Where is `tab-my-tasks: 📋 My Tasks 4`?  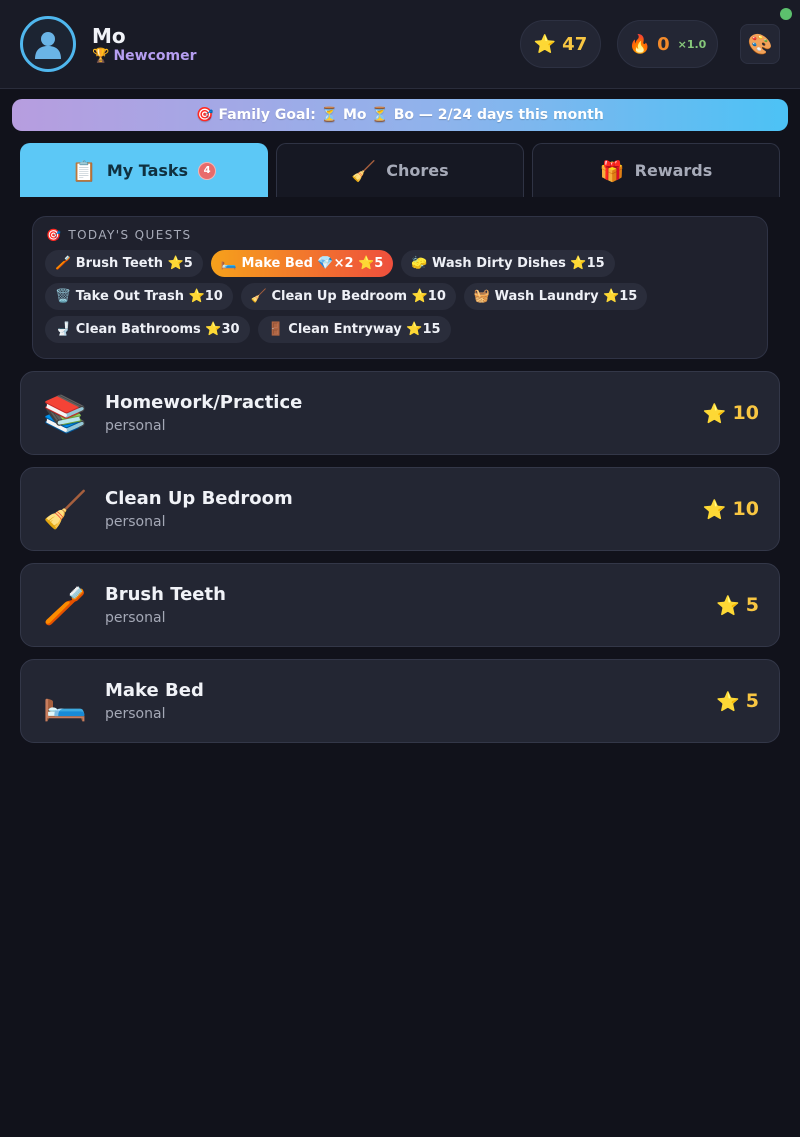 tab-my-tasks: 📋 My Tasks 4 is located at coordinates (144, 170).